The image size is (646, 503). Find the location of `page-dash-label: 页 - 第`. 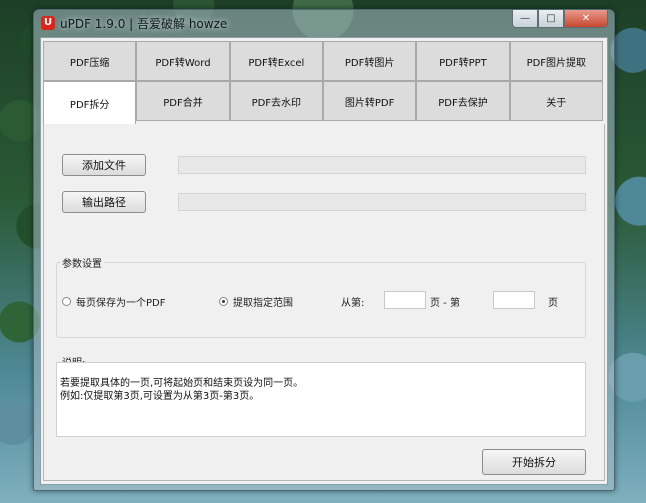

page-dash-label: 页 - 第 is located at coordinates (445, 303).